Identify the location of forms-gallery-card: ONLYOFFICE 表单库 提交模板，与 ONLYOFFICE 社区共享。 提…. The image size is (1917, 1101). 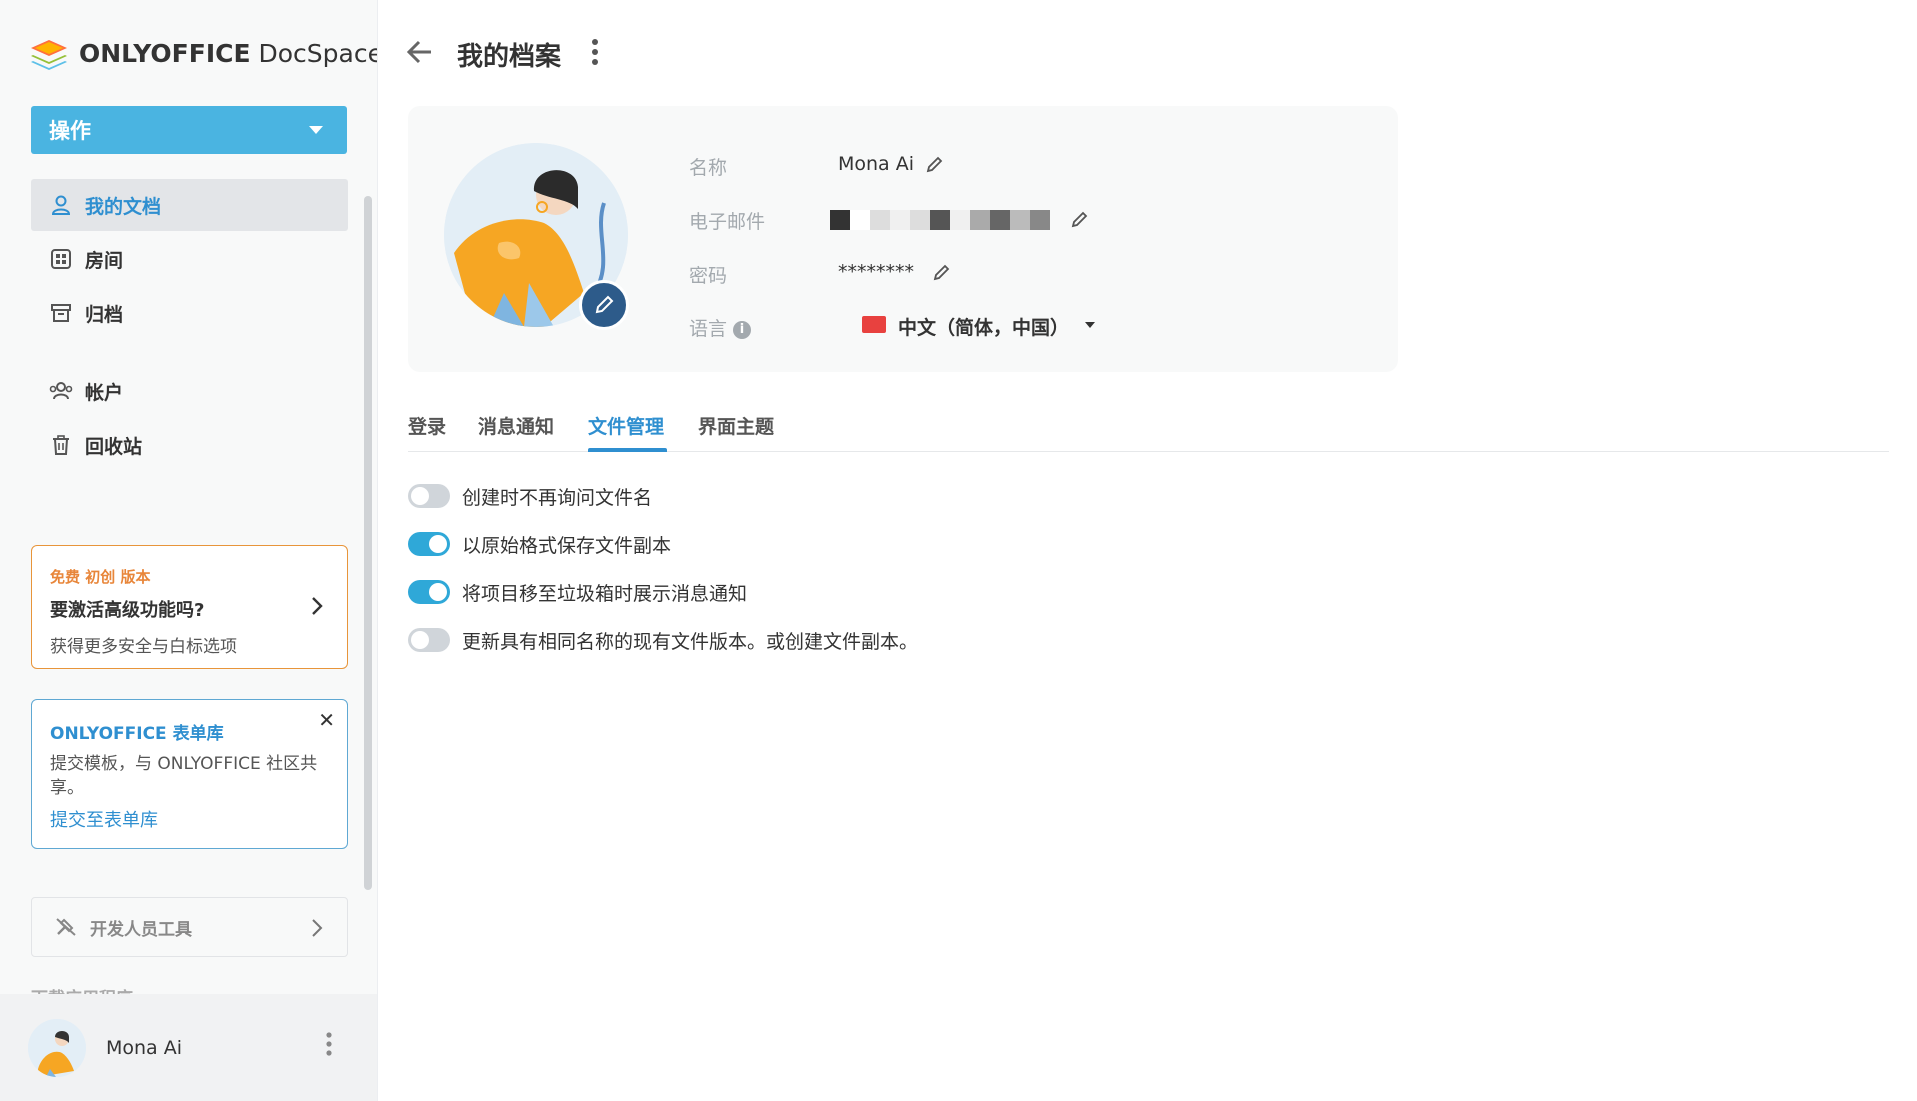
(189, 774).